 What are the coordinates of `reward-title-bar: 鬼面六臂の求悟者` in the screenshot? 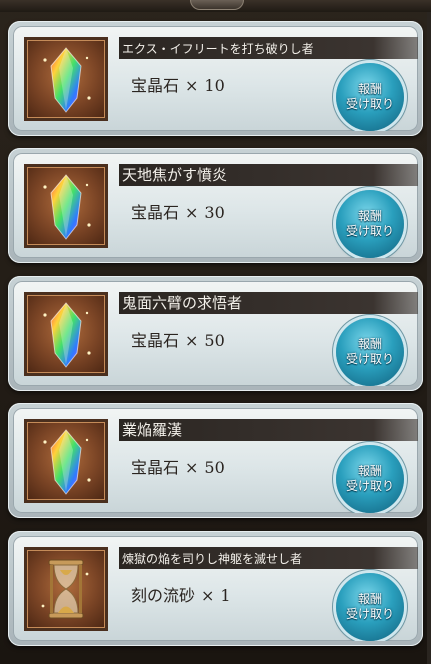 It's located at (268, 303).